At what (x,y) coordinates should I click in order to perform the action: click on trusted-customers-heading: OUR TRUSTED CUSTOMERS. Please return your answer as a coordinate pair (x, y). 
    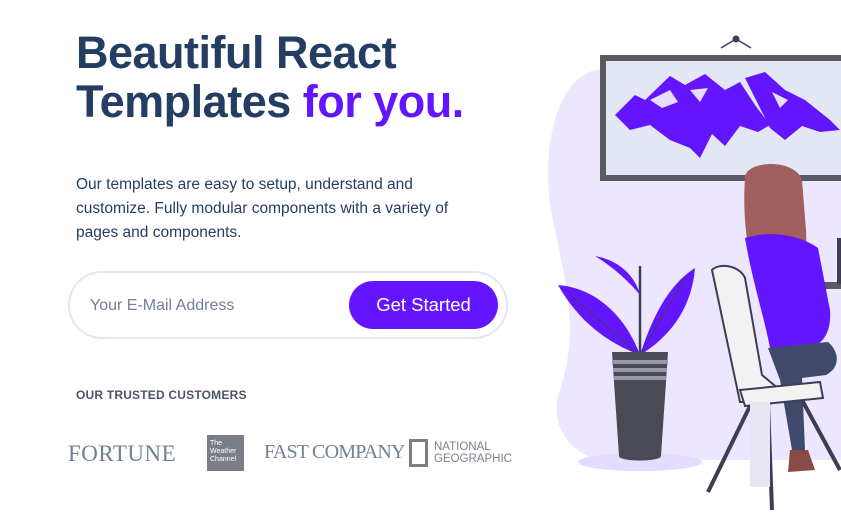
    Looking at the image, I should click on (161, 395).